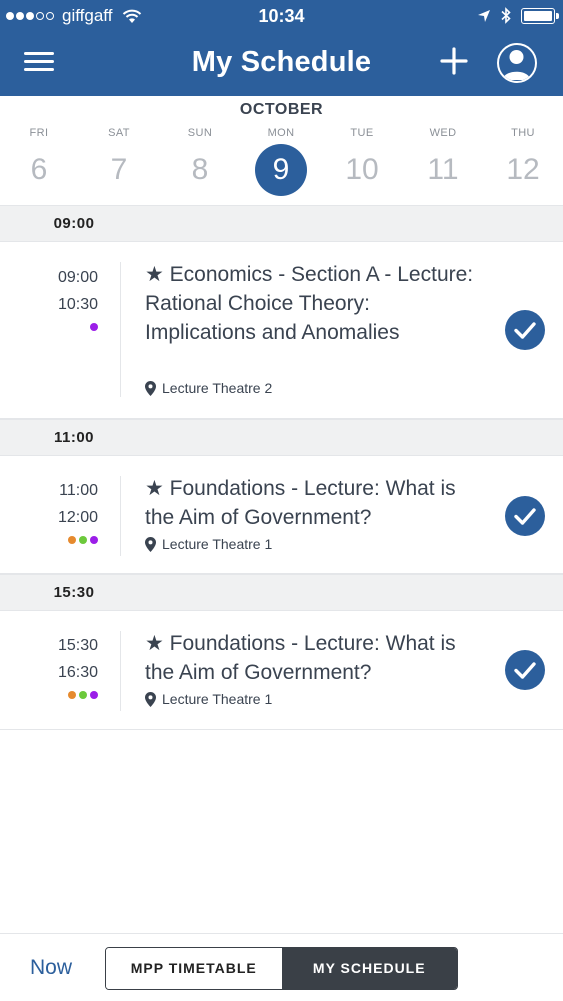 This screenshot has height=1001, width=563. What do you see at coordinates (39, 169) in the screenshot?
I see `day-number: 6` at bounding box center [39, 169].